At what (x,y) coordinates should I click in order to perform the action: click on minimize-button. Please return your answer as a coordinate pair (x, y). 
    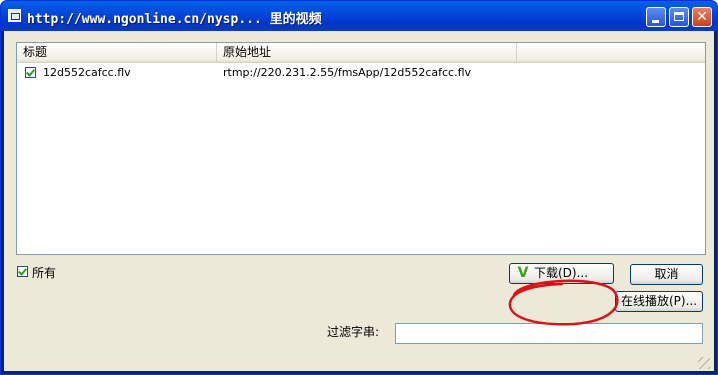
    Looking at the image, I should click on (656, 17).